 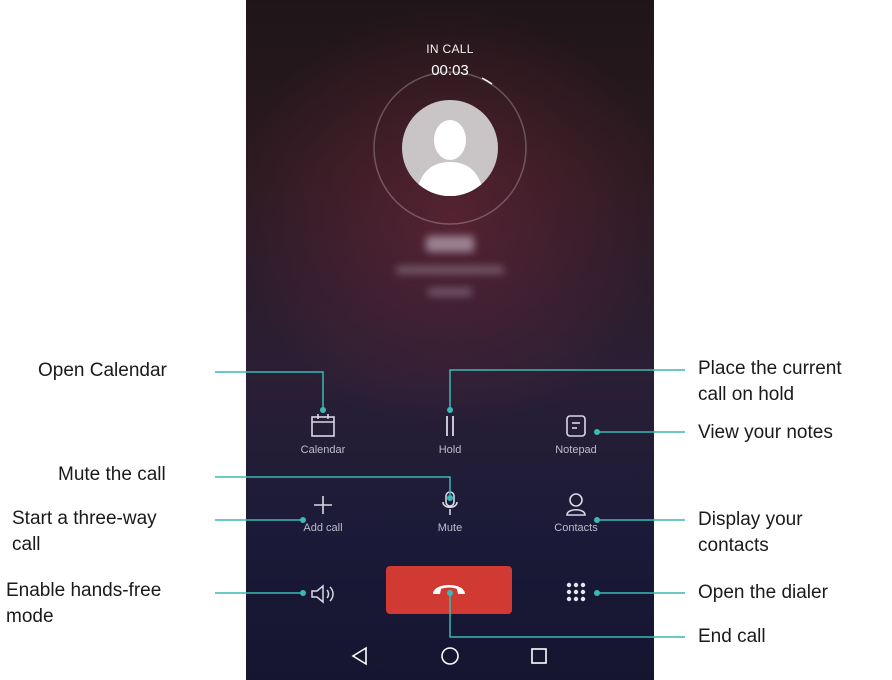 I want to click on callout-mute: Mute the call, so click(x=112, y=474).